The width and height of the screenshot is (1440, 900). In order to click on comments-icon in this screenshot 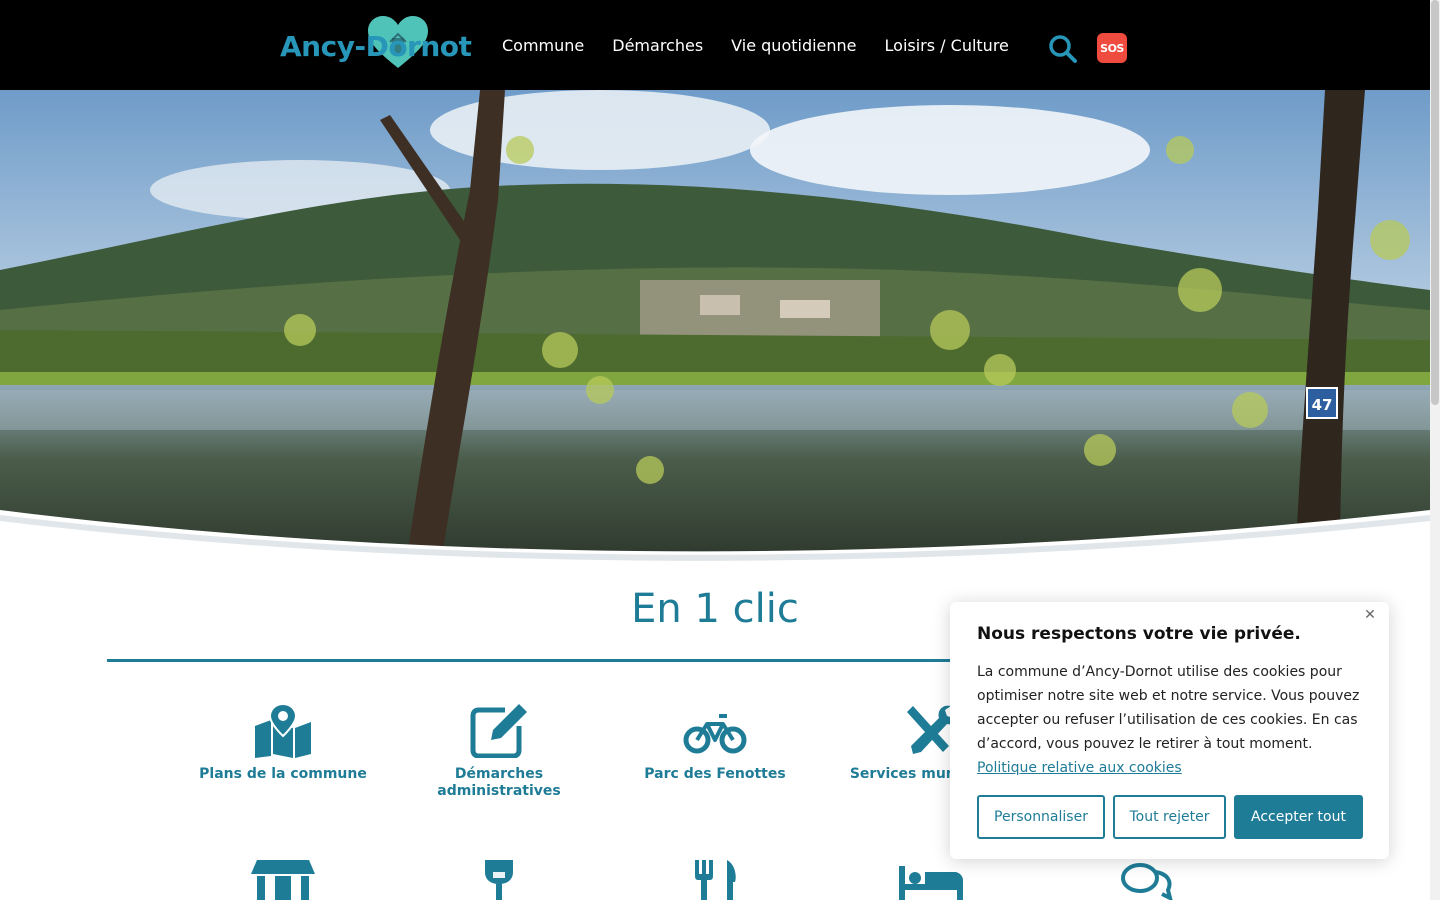, I will do `click(1147, 881)`.